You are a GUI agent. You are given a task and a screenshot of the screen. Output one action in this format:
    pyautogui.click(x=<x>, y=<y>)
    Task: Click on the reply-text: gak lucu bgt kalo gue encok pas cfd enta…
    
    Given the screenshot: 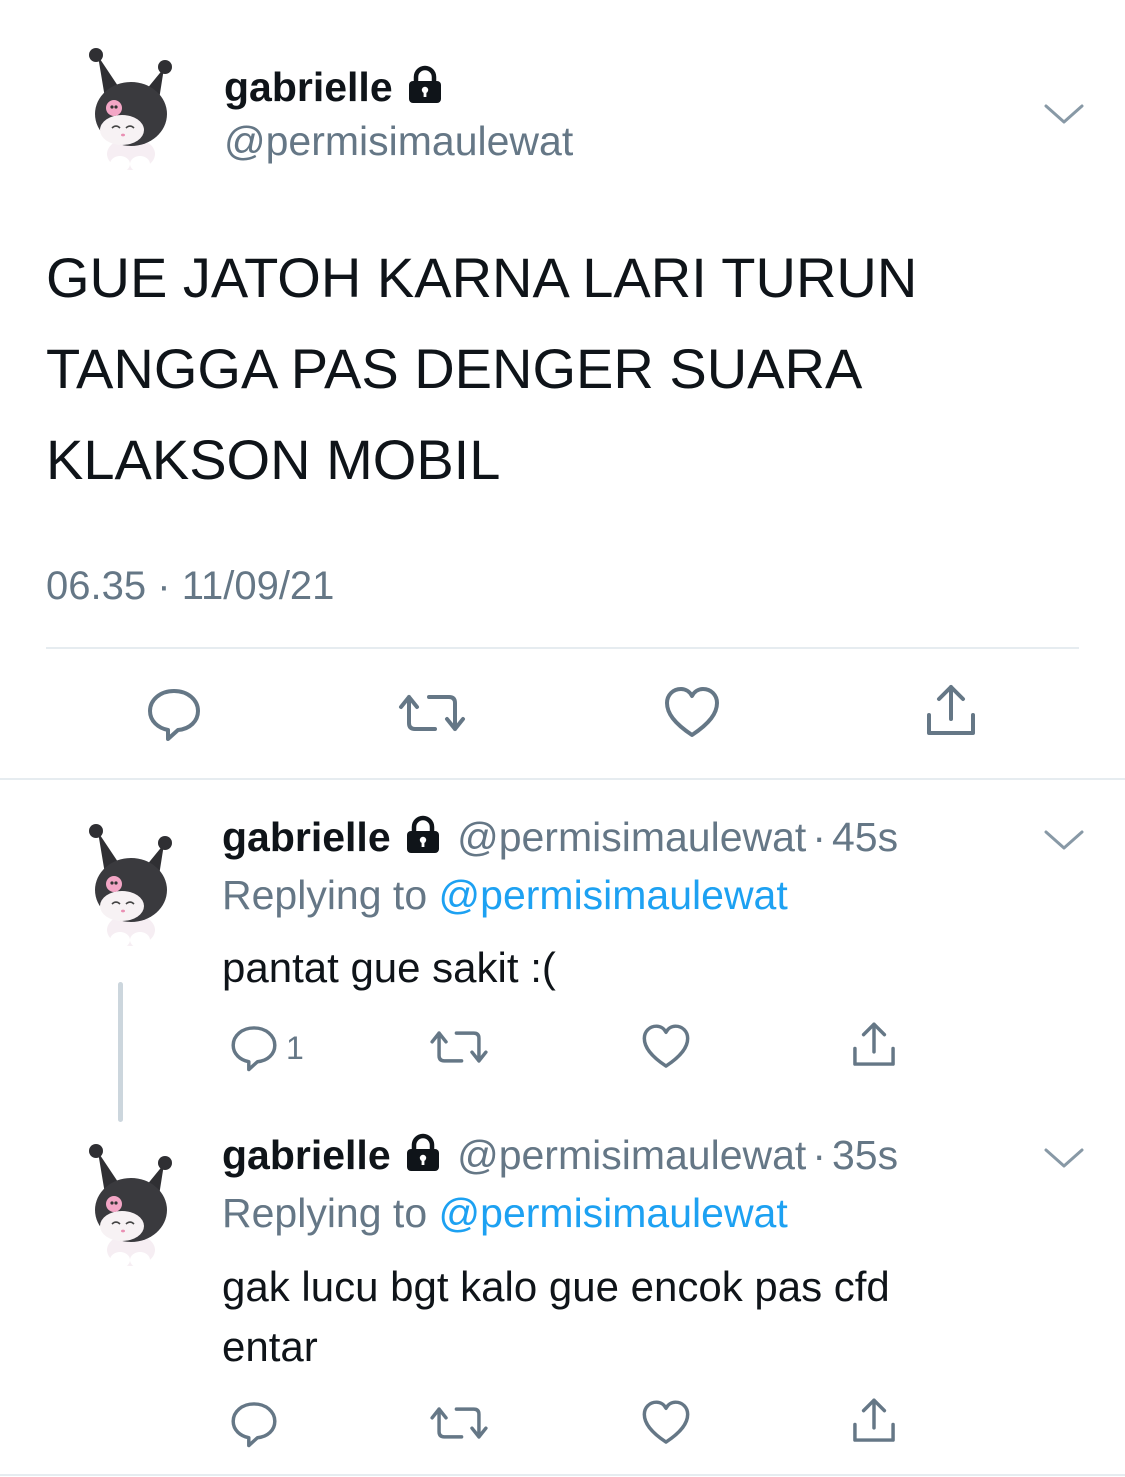 What is the action you would take?
    pyautogui.click(x=622, y=1317)
    